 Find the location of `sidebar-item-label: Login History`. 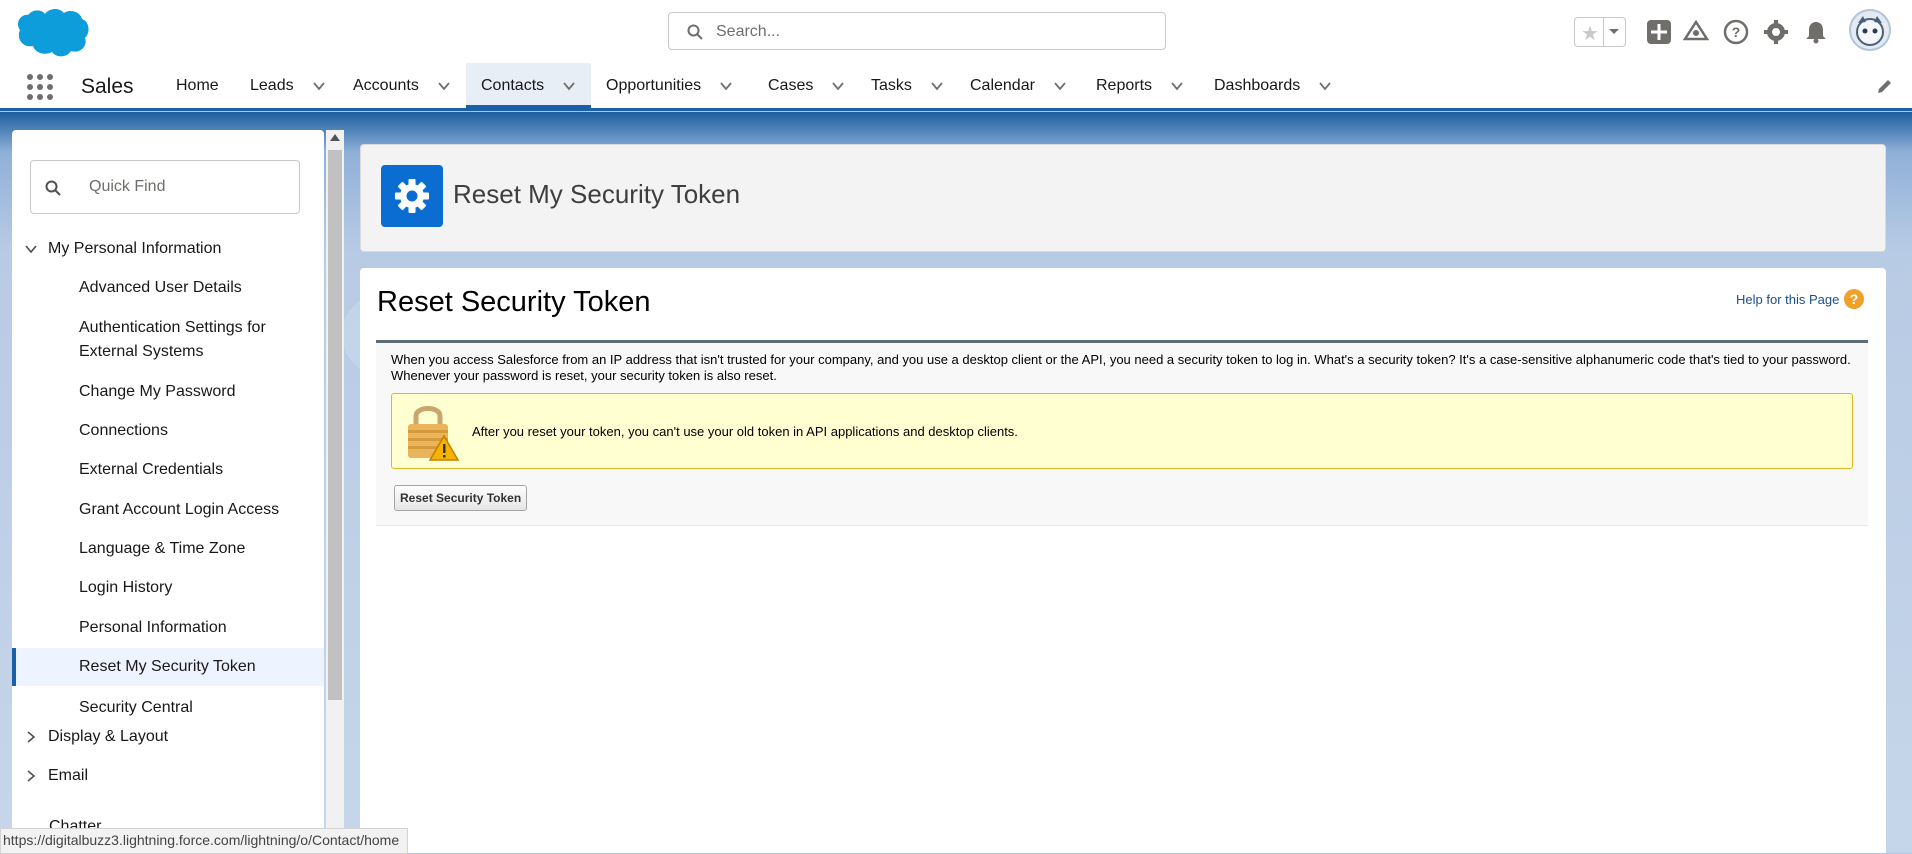

sidebar-item-label: Login History is located at coordinates (126, 587).